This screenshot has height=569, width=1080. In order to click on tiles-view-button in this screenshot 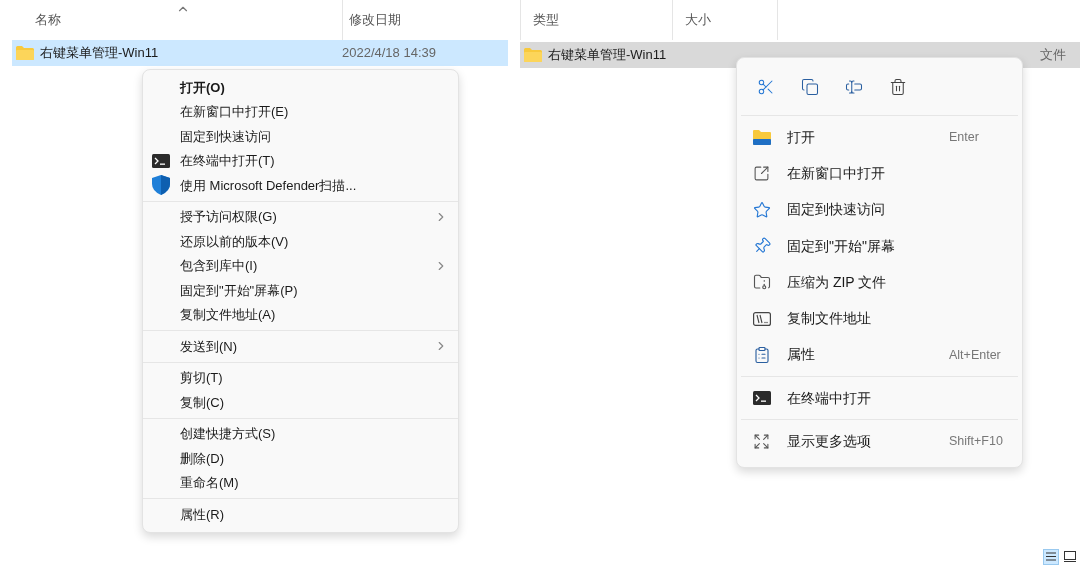, I will do `click(1070, 556)`.